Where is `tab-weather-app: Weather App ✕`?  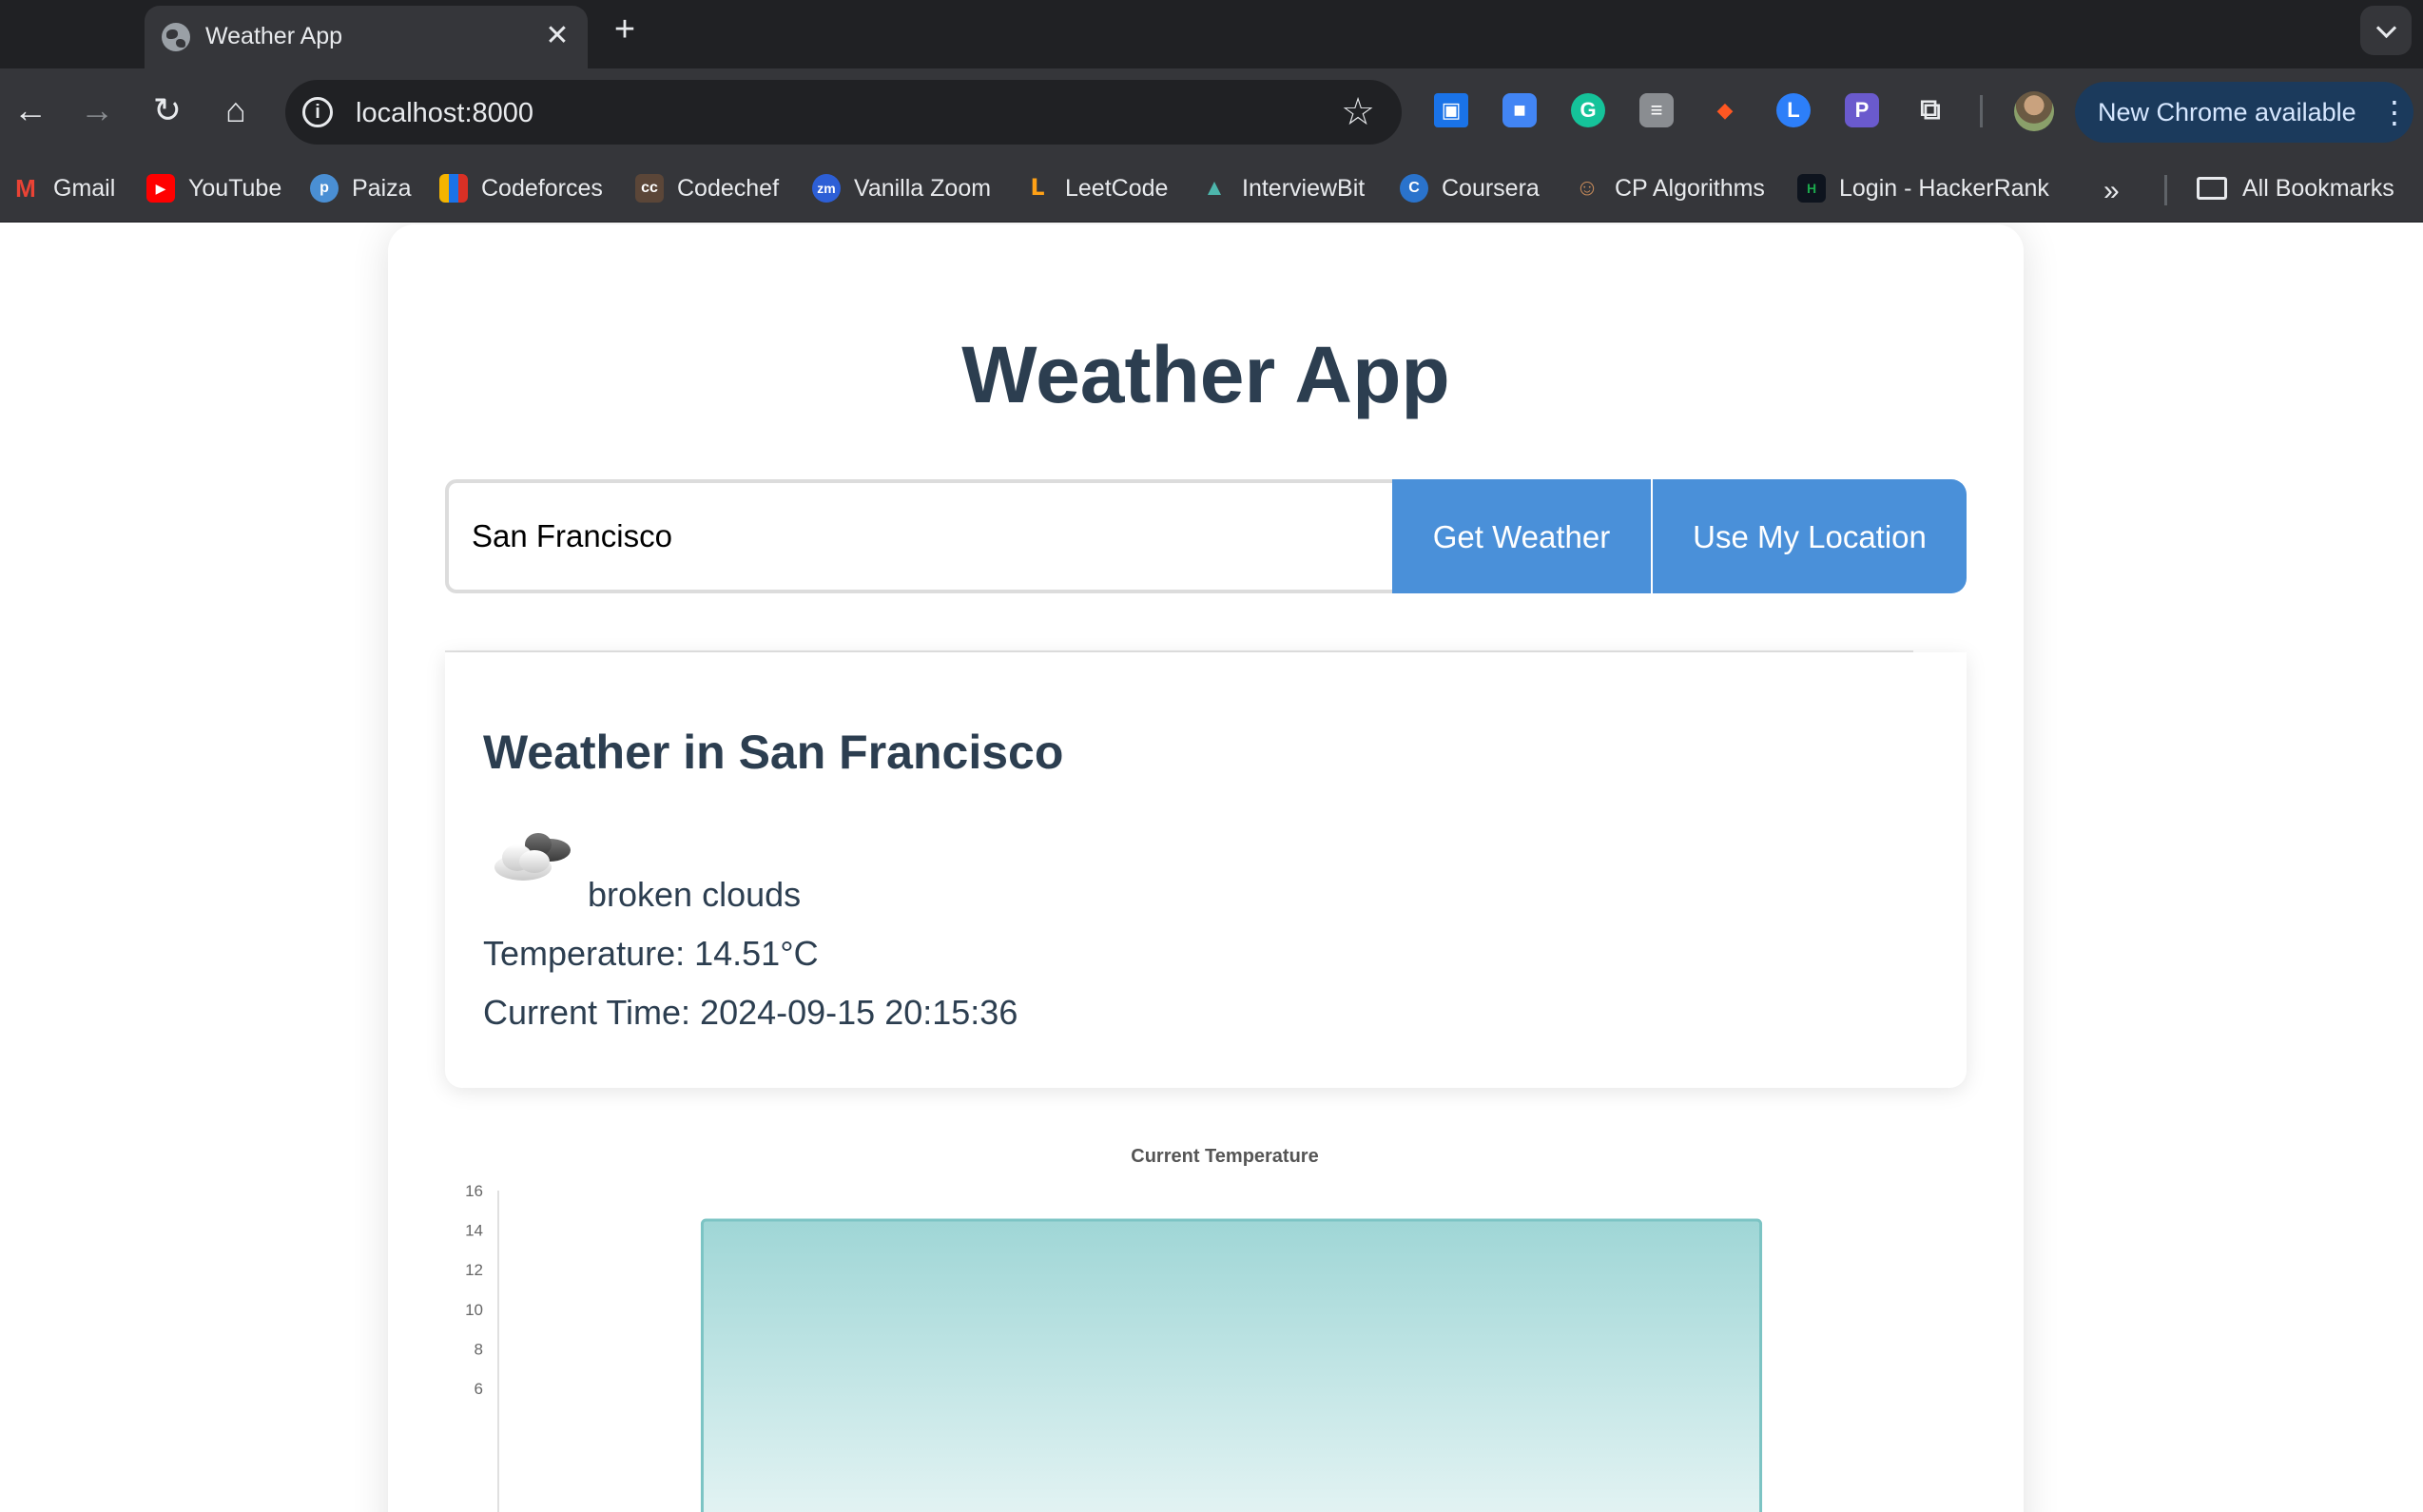 tab-weather-app: Weather App ✕ is located at coordinates (366, 37).